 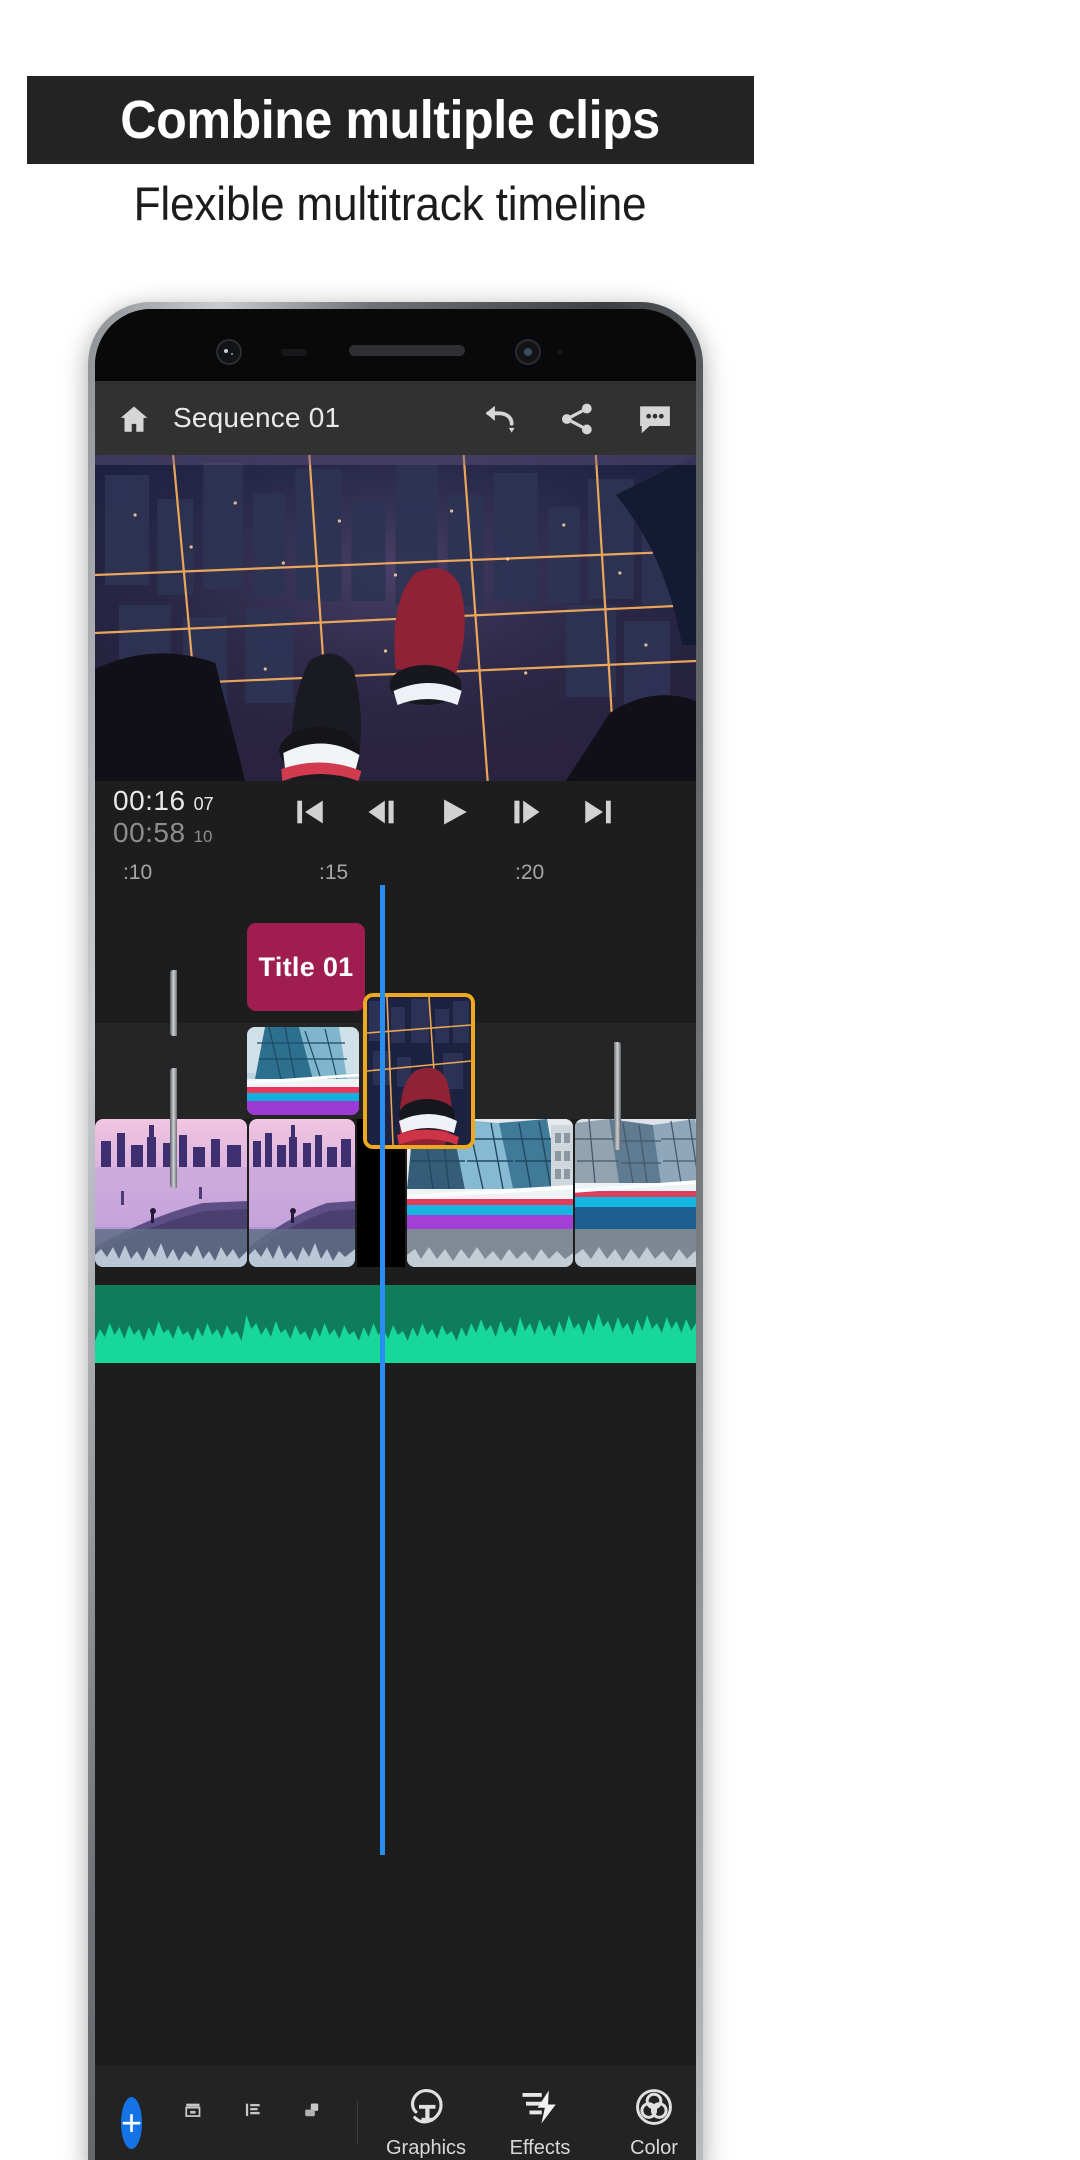 I want to click on transport-buttons, so click(x=454, y=812).